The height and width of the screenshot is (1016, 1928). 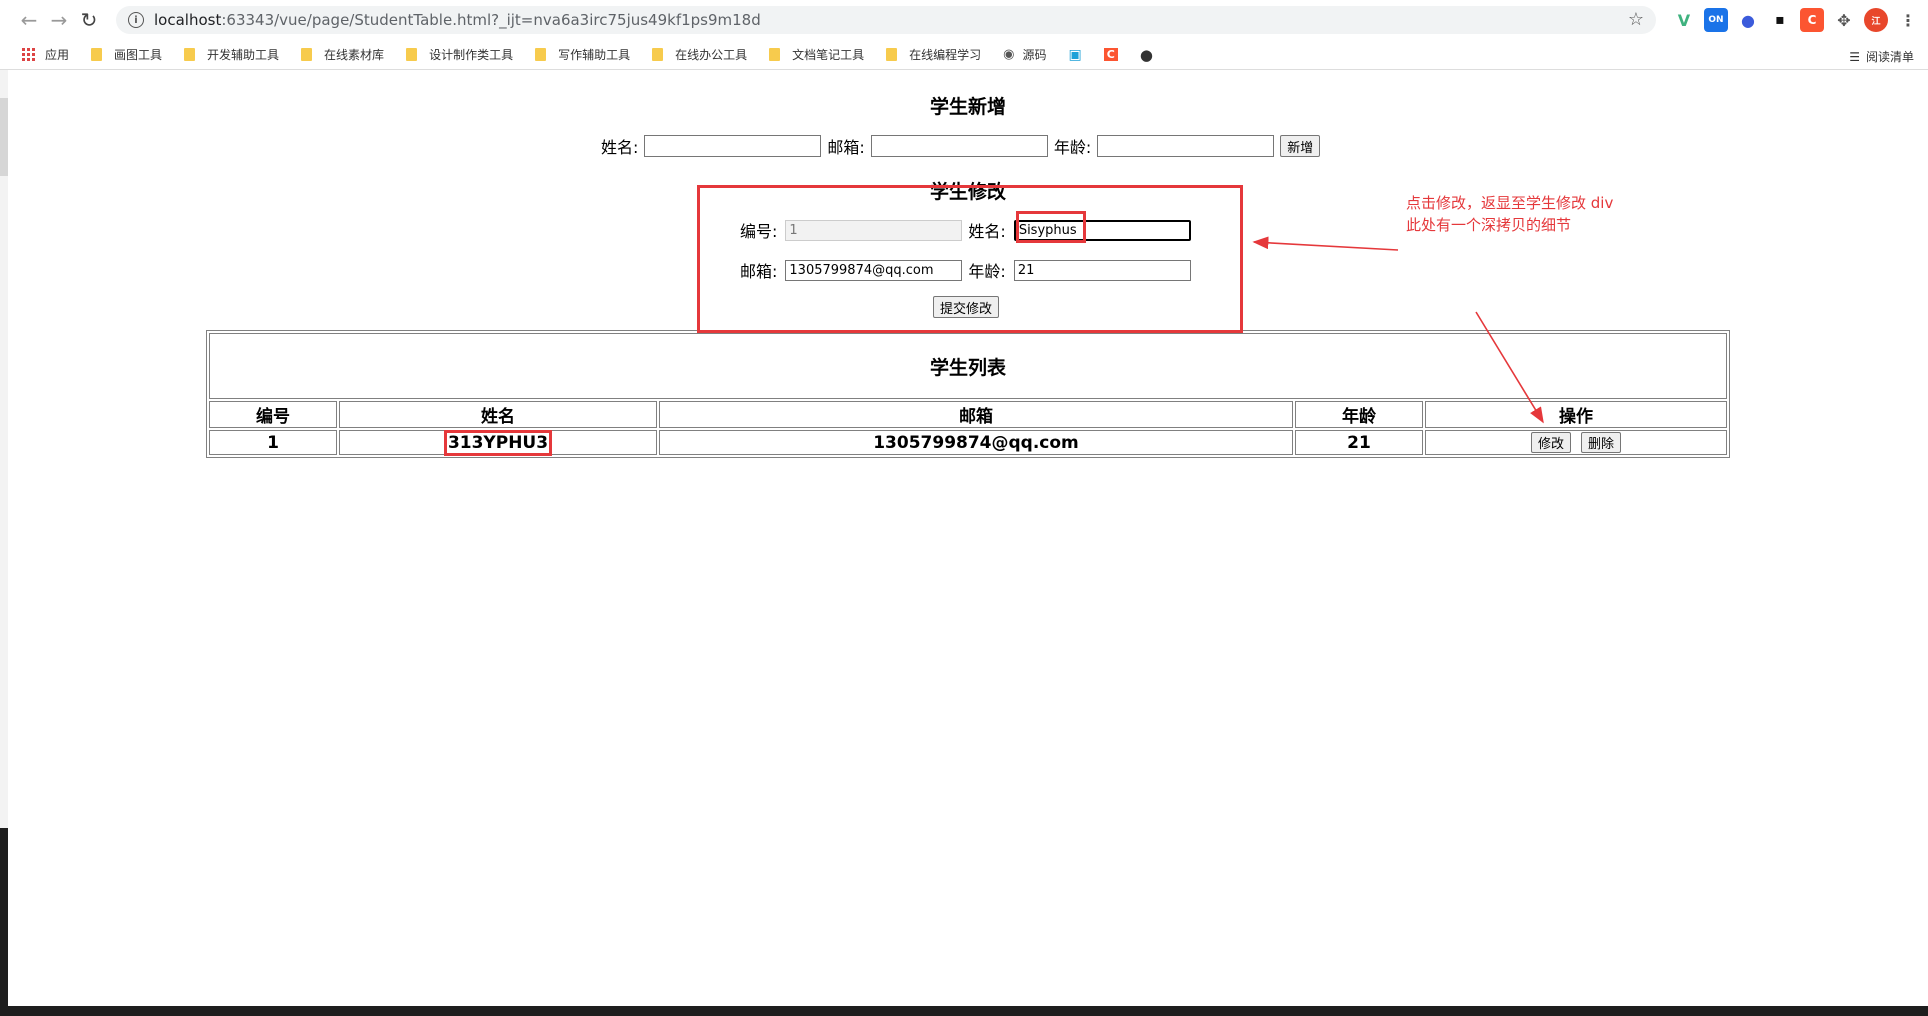 I want to click on header-name: 姓名, so click(x=498, y=414).